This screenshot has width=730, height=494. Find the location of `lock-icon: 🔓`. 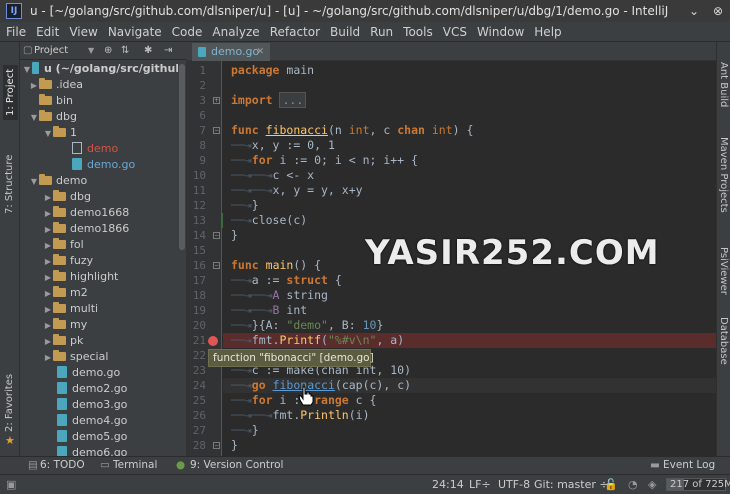

lock-icon: 🔓 is located at coordinates (611, 484).